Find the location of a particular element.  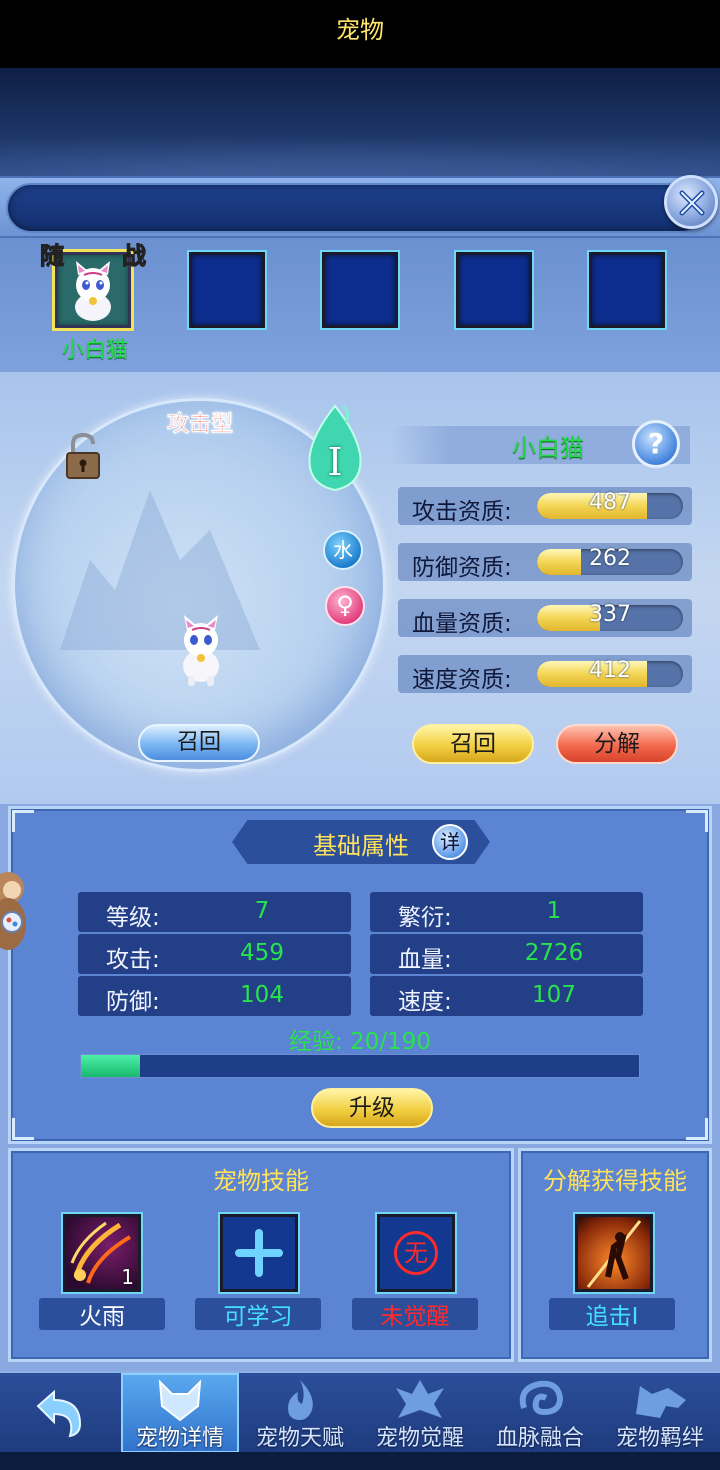

awakening-emblem-icon is located at coordinates (420, 1399).